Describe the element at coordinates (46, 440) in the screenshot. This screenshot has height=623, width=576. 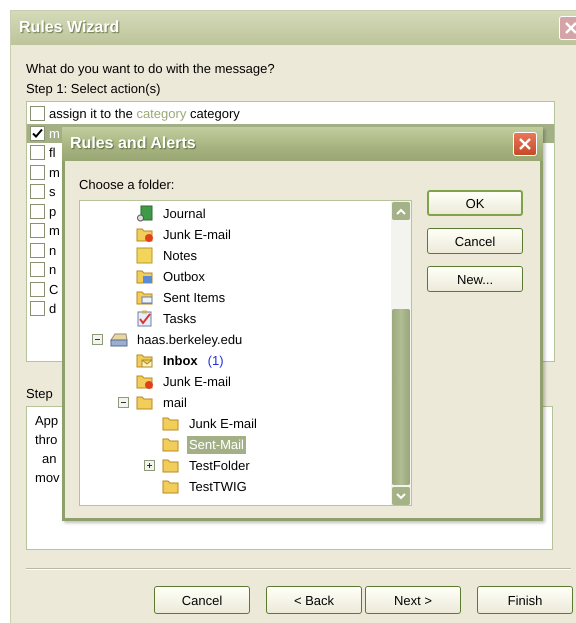
I see `description-text: thro` at that location.